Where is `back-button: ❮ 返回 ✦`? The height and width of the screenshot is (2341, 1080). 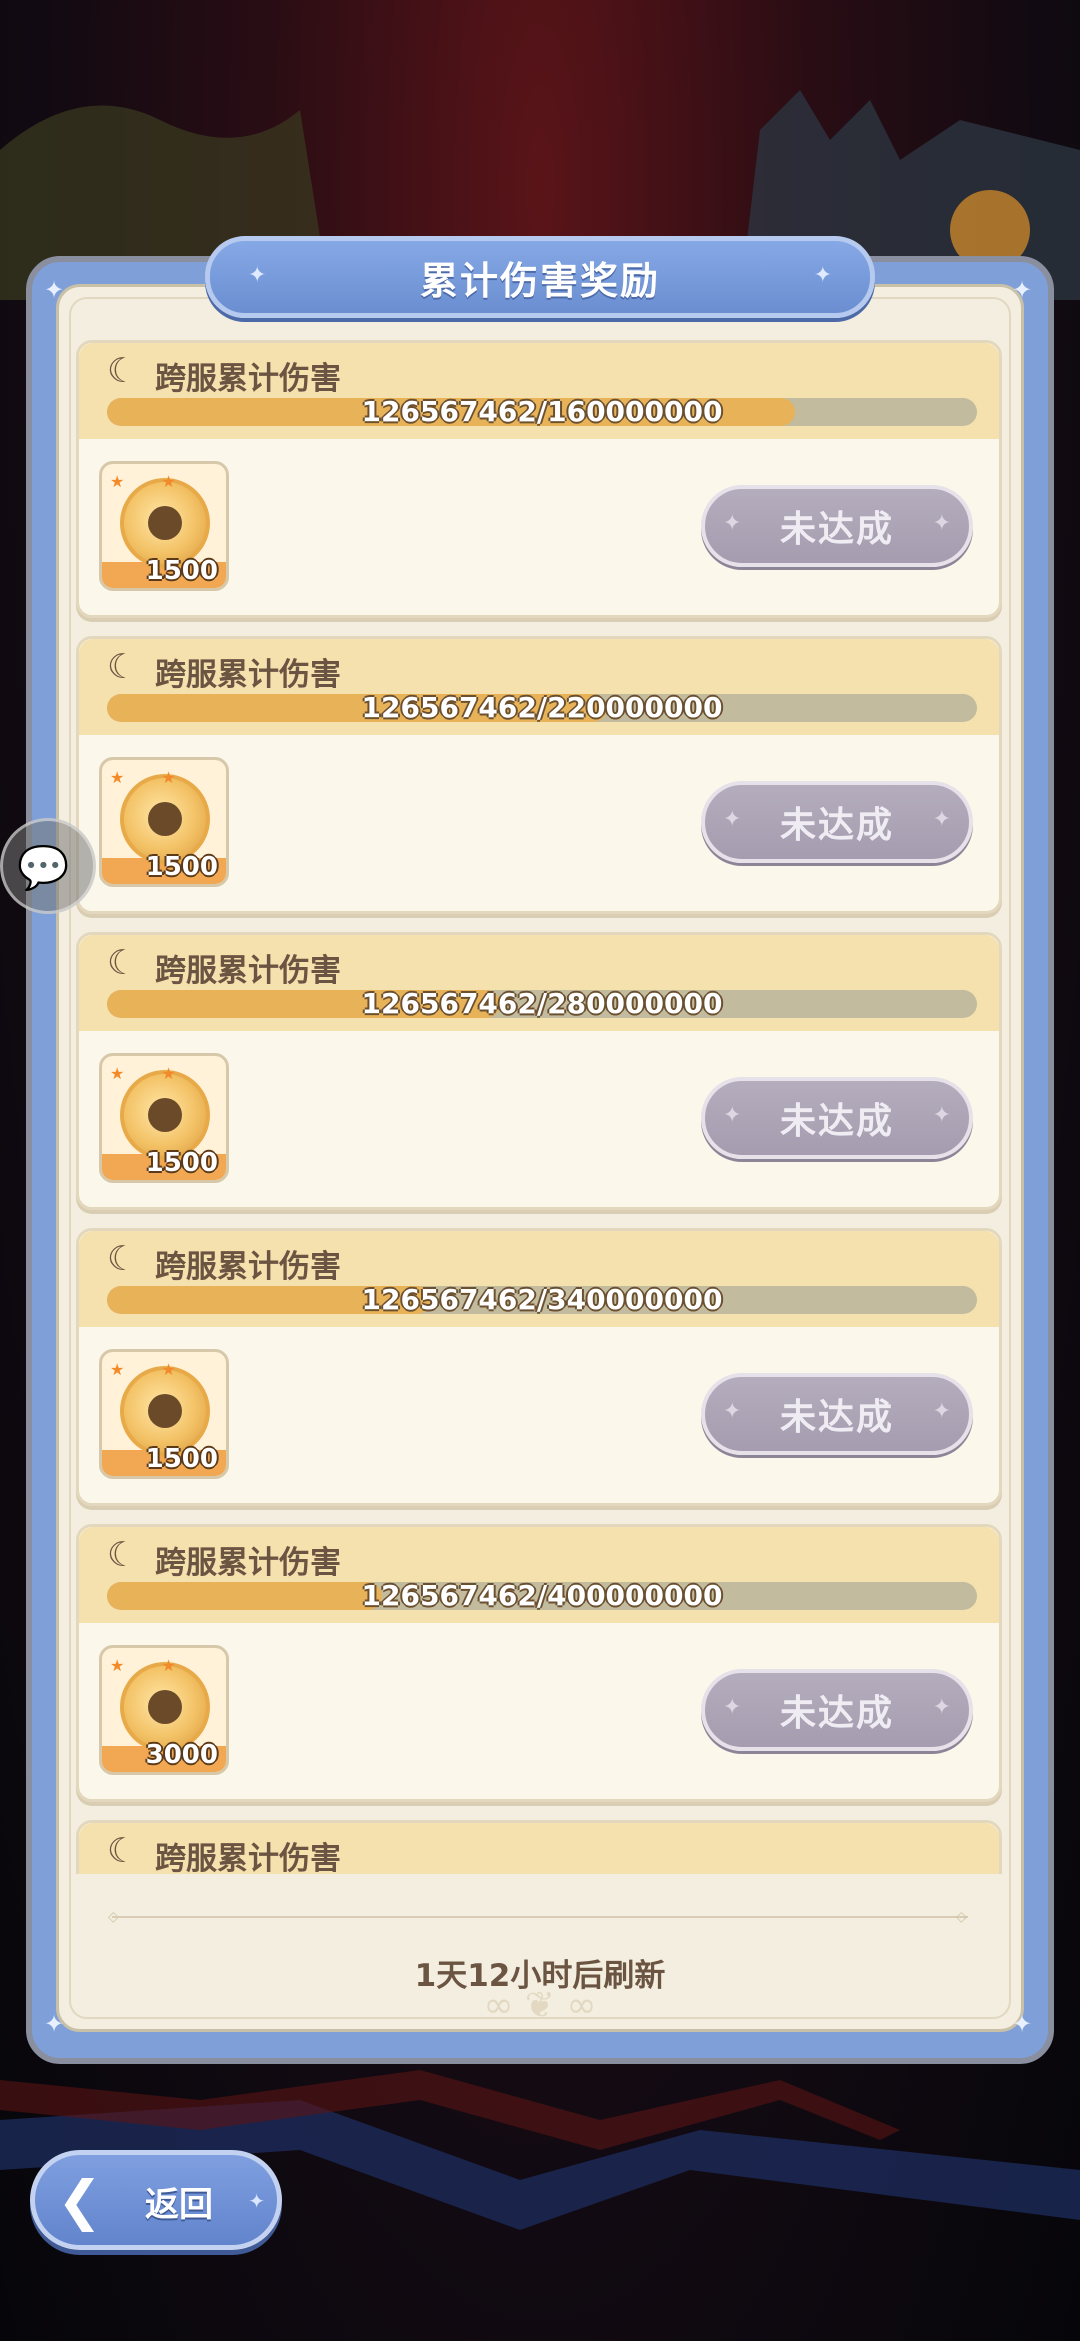
back-button: ❮ 返回 ✦ is located at coordinates (156, 2200).